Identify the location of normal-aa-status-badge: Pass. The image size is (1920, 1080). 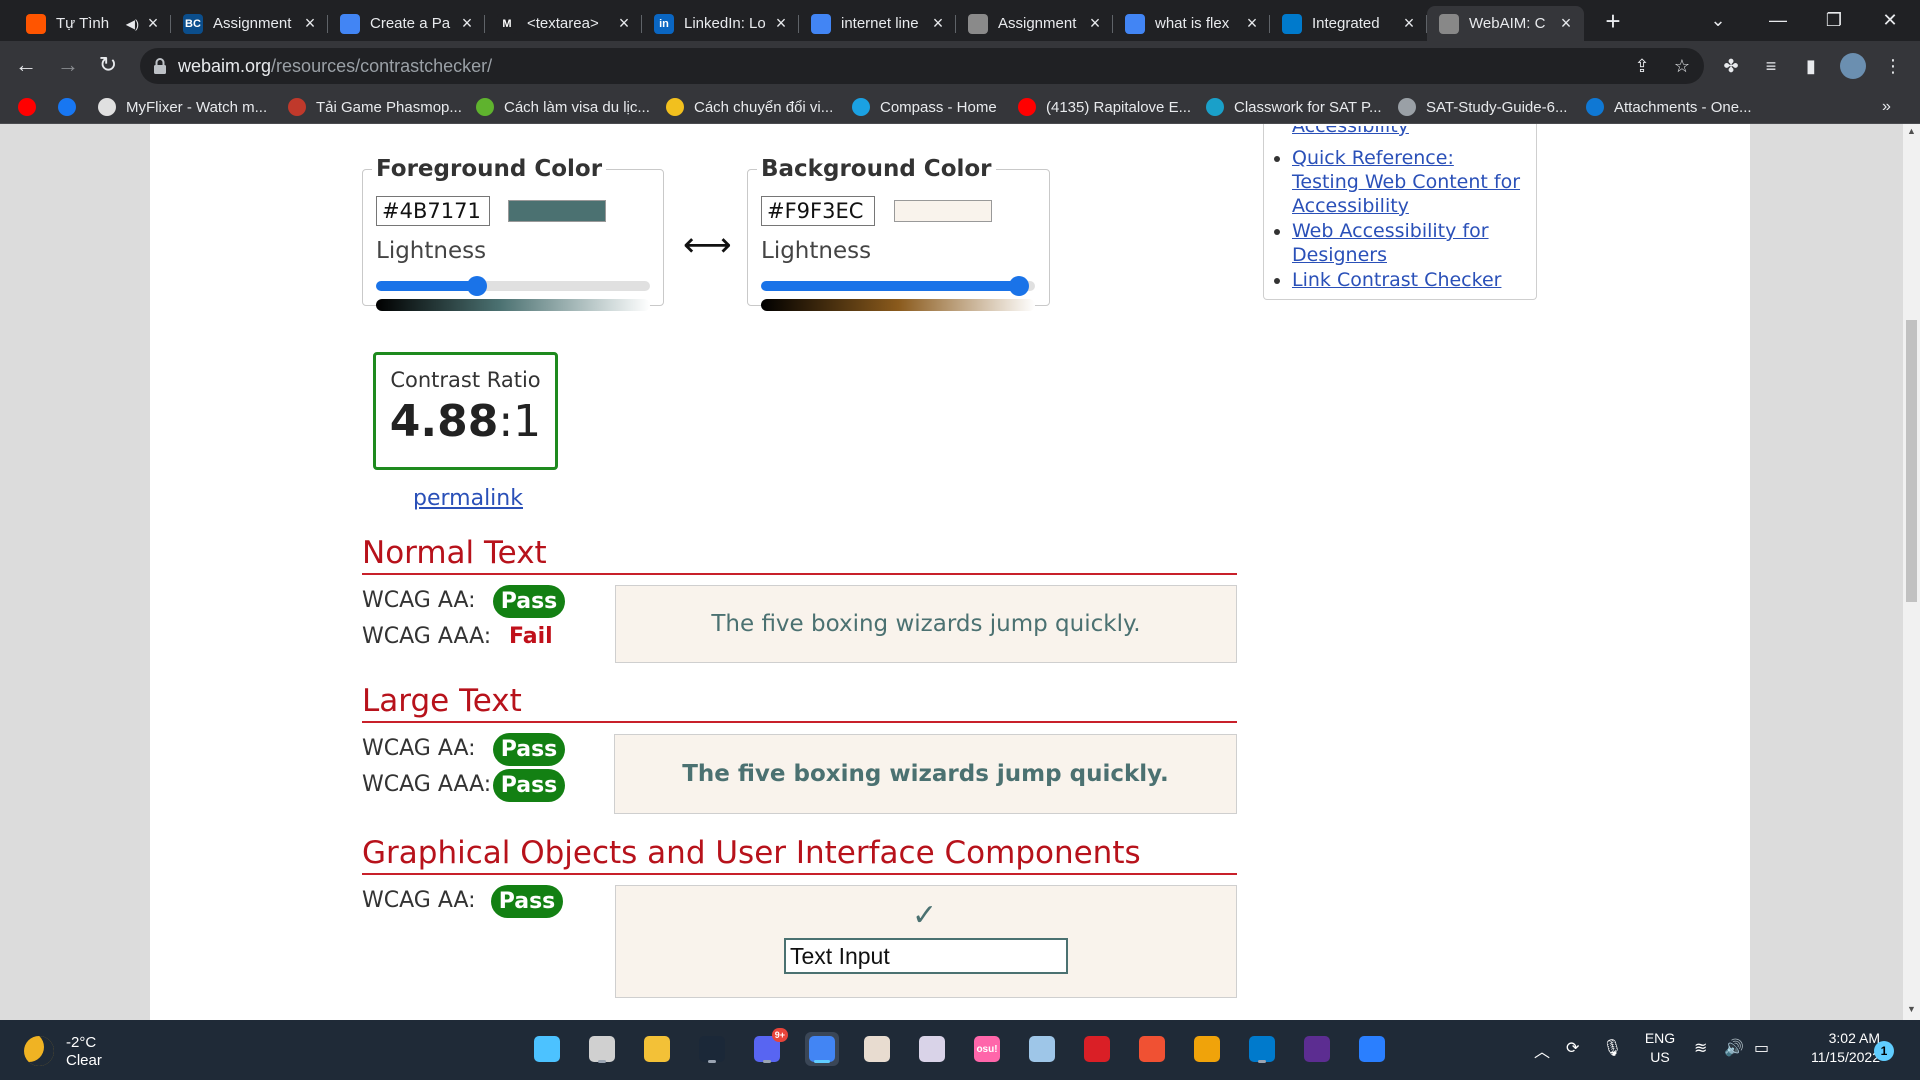
(529, 601).